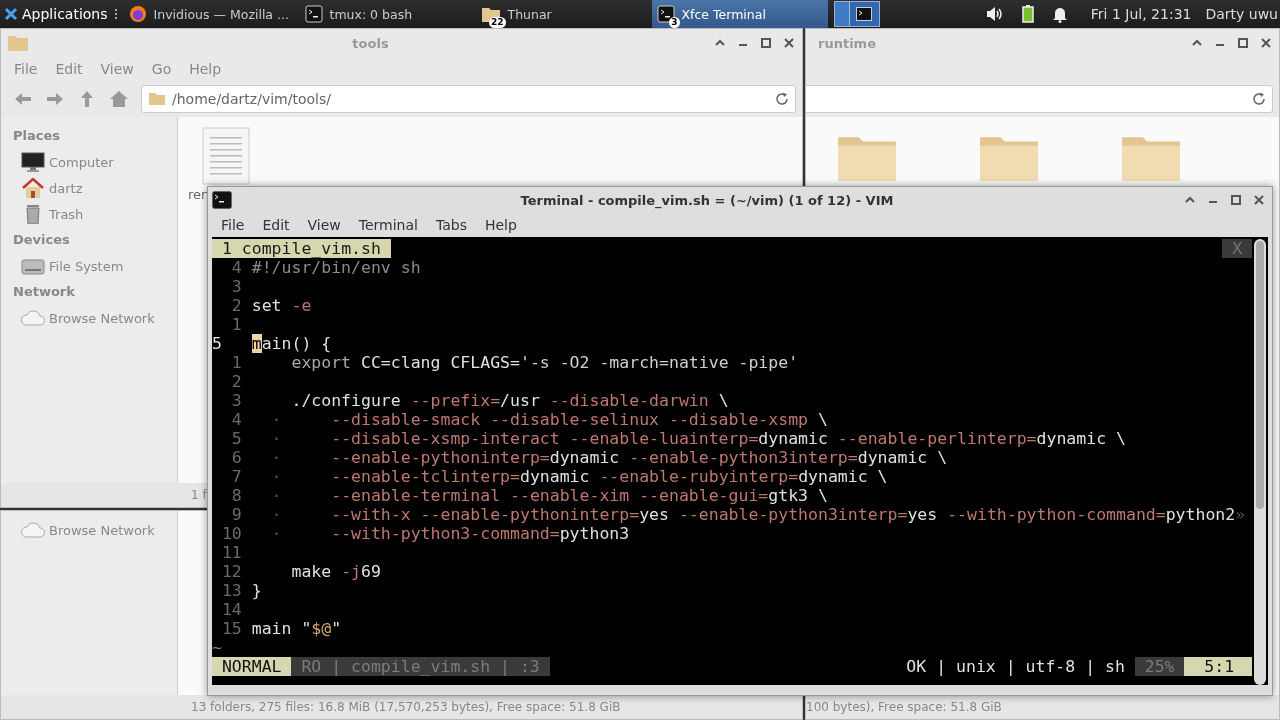 The image size is (1280, 720). I want to click on house-icon, so click(33, 188).